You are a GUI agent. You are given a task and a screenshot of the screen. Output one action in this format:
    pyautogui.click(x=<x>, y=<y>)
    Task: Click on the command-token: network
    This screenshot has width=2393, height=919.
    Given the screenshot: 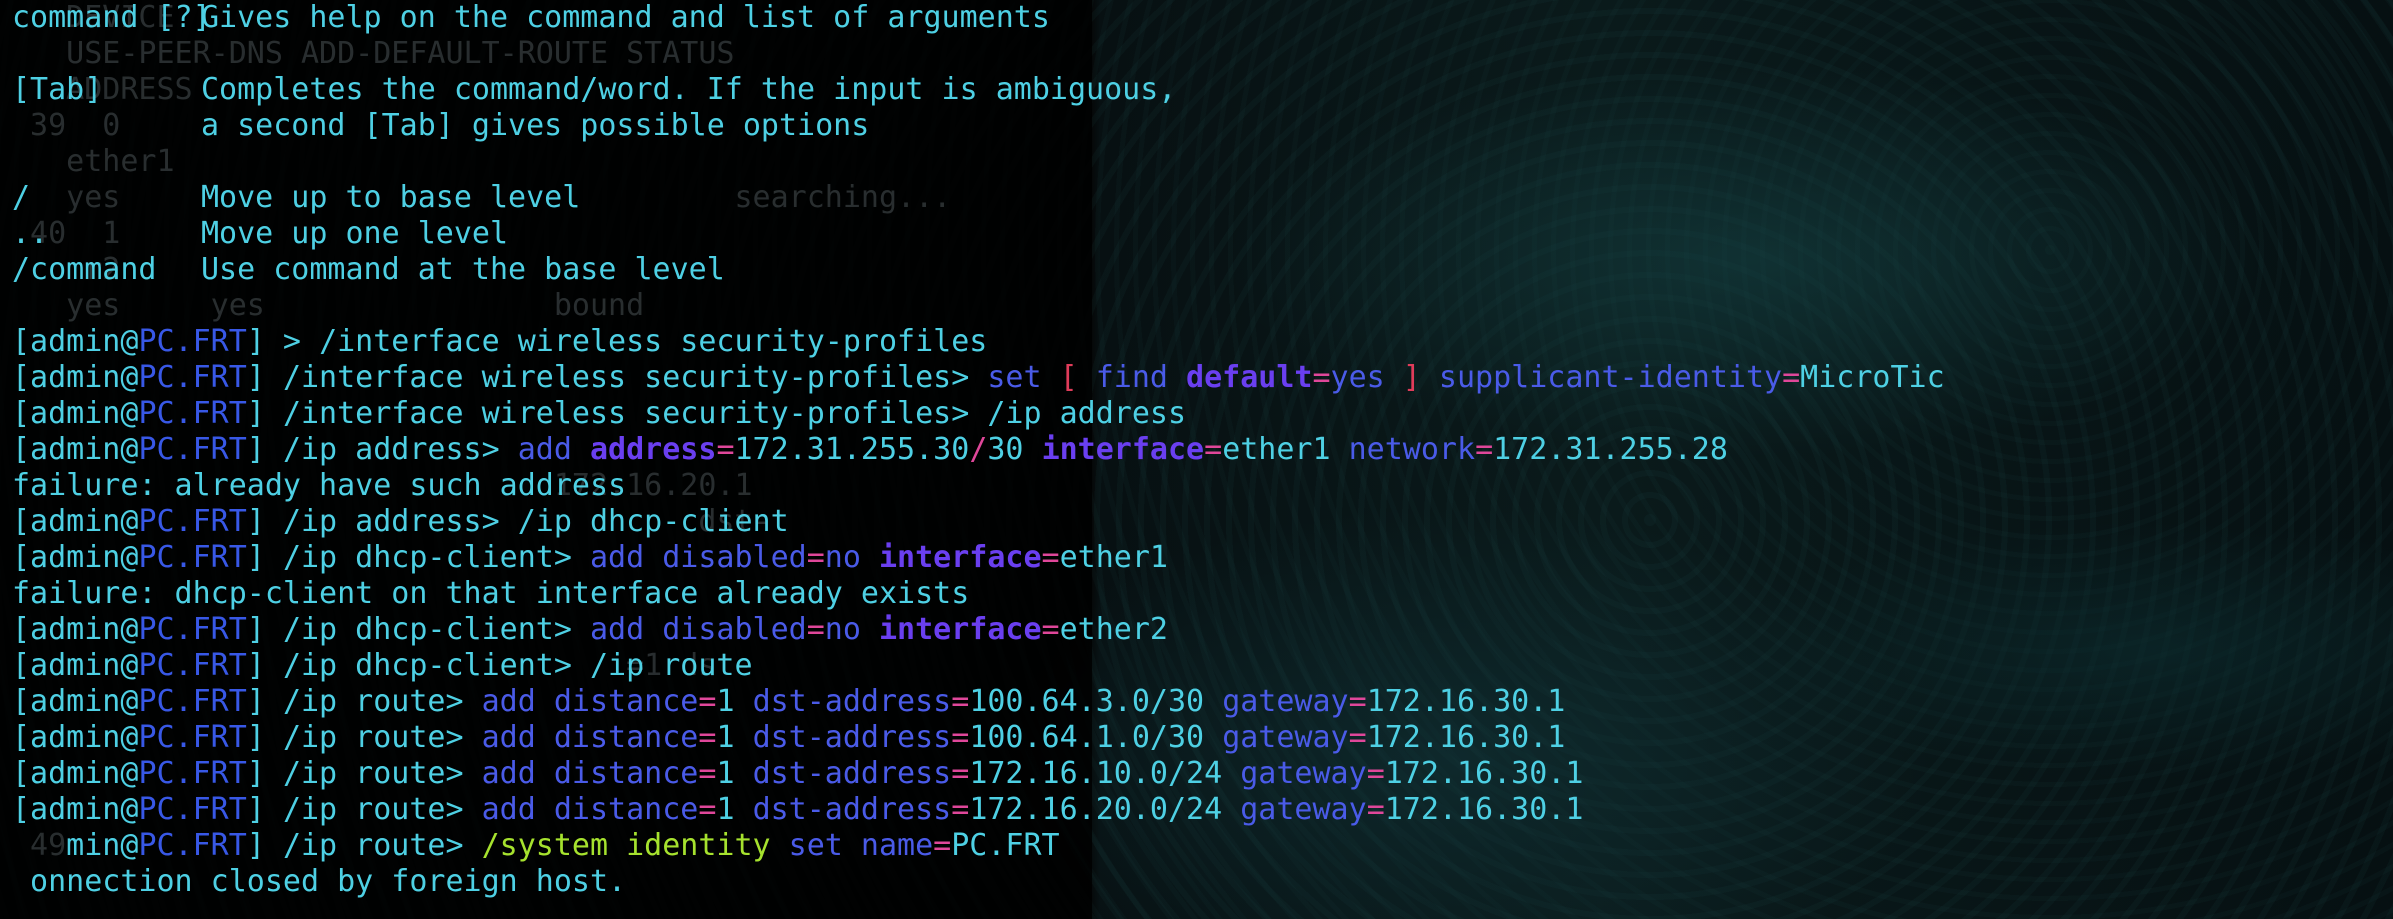 What is the action you would take?
    pyautogui.click(x=1412, y=449)
    